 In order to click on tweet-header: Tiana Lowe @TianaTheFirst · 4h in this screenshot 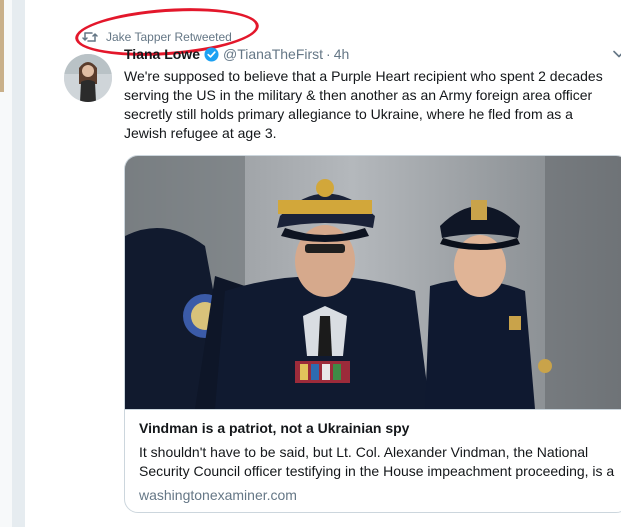, I will do `click(236, 54)`.